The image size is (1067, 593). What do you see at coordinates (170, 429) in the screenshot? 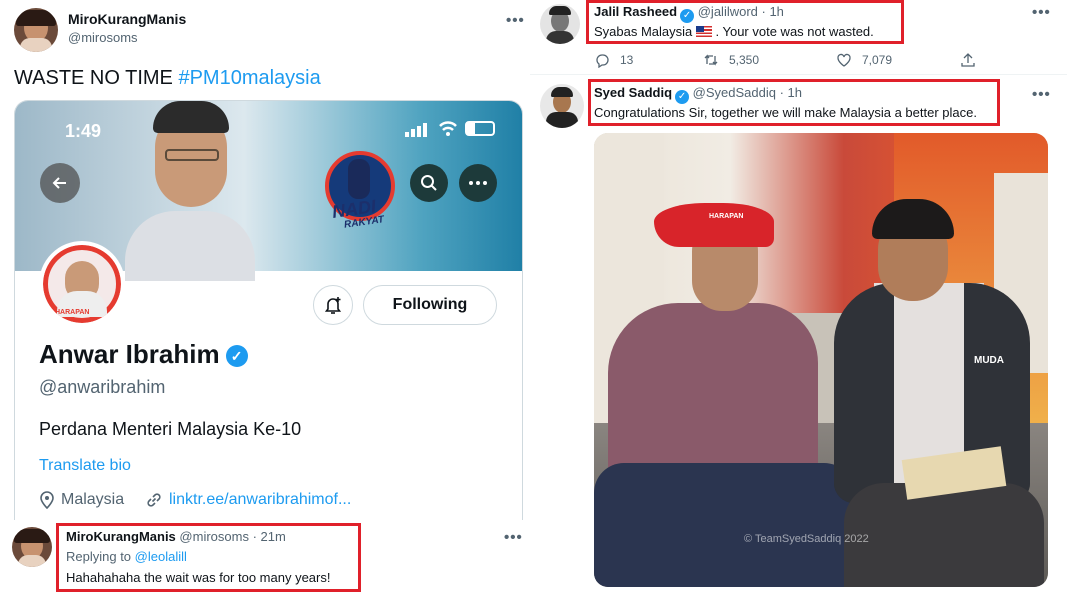
I see `profile-bio: Perdana Menteri Malaysia Ke-10` at bounding box center [170, 429].